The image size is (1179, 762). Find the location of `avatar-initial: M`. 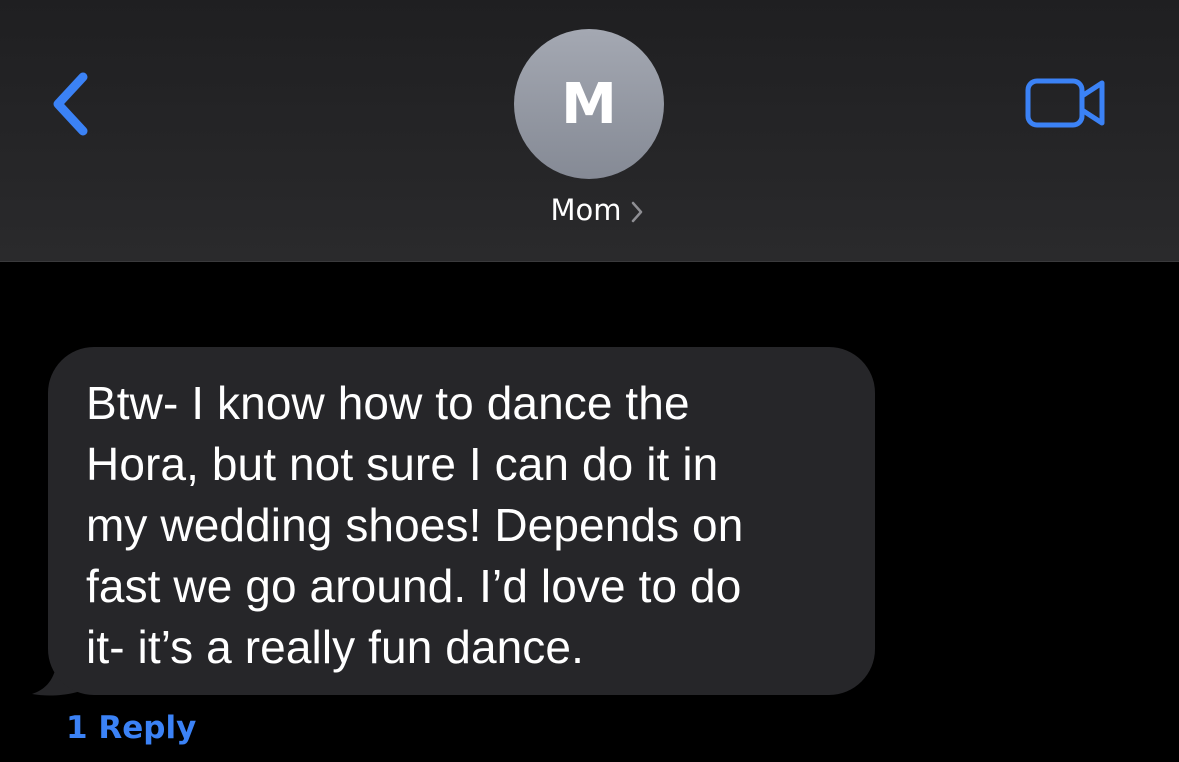

avatar-initial: M is located at coordinates (589, 104).